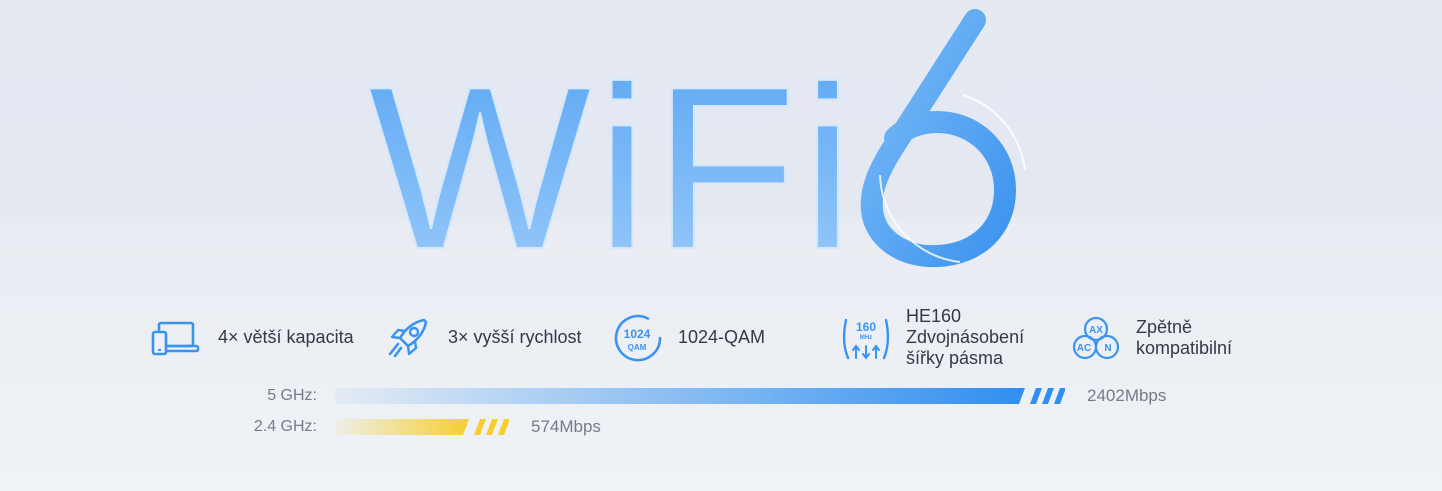 This screenshot has height=491, width=1442. I want to click on laptop-phone-icon, so click(178, 338).